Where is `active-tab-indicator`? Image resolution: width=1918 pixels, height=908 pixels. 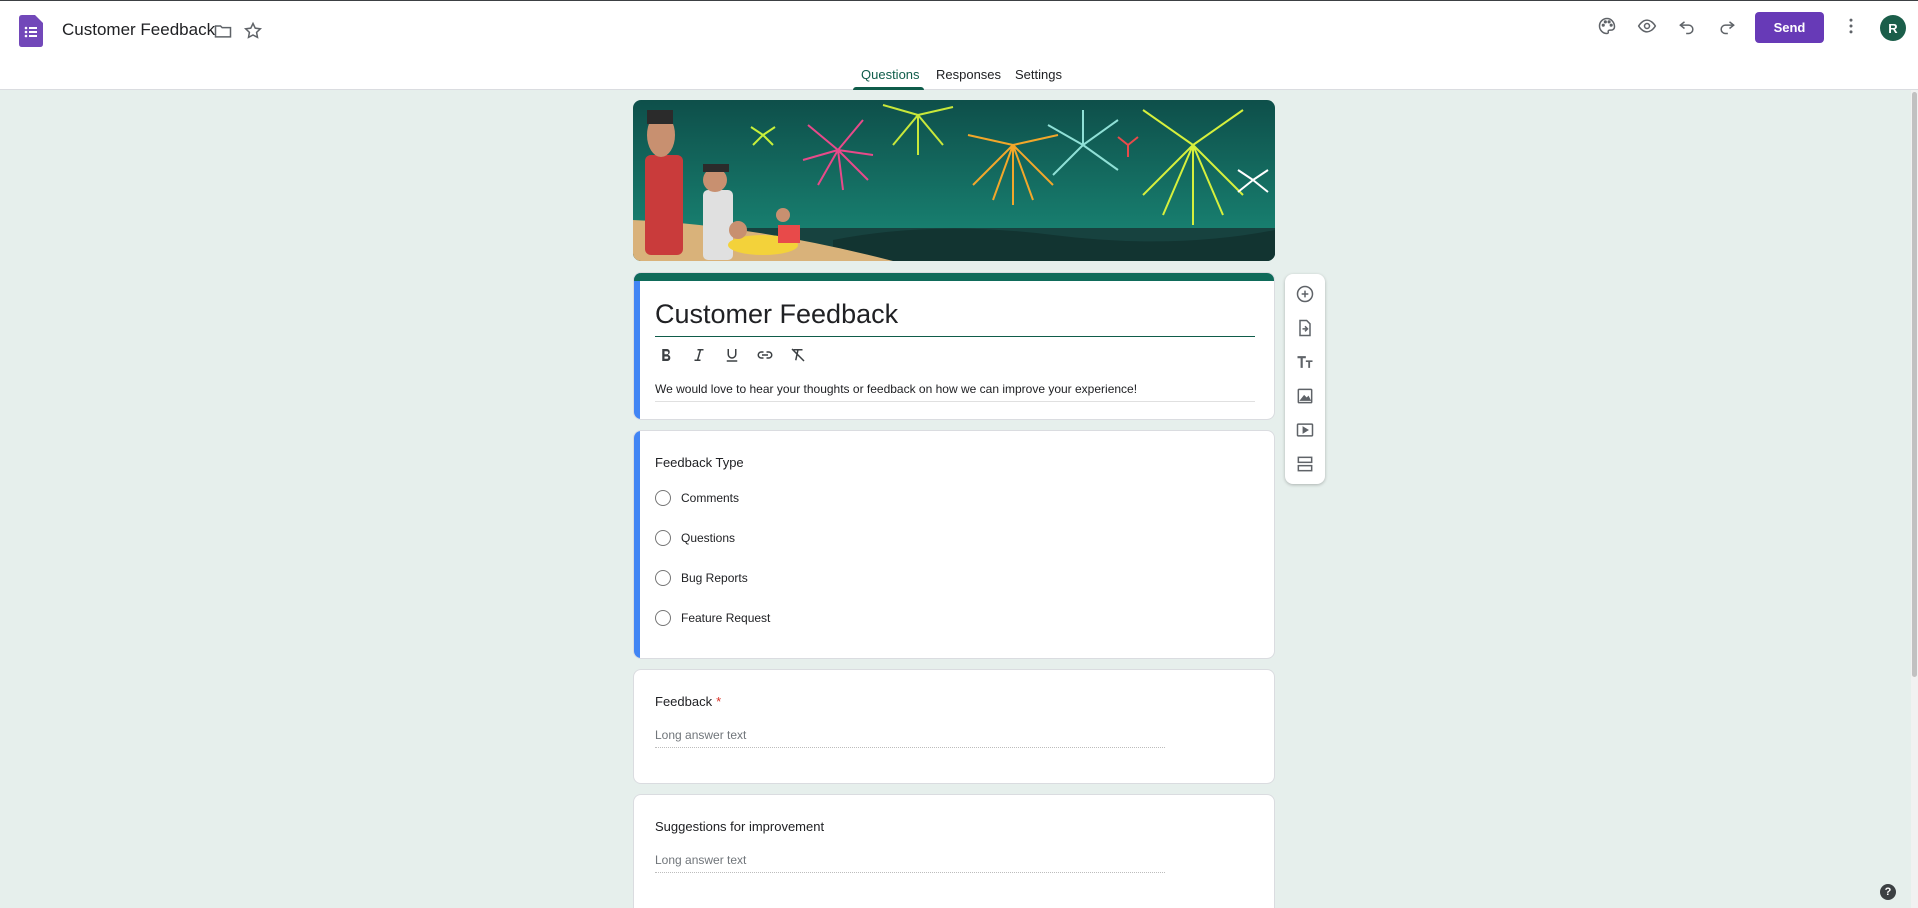 active-tab-indicator is located at coordinates (888, 88).